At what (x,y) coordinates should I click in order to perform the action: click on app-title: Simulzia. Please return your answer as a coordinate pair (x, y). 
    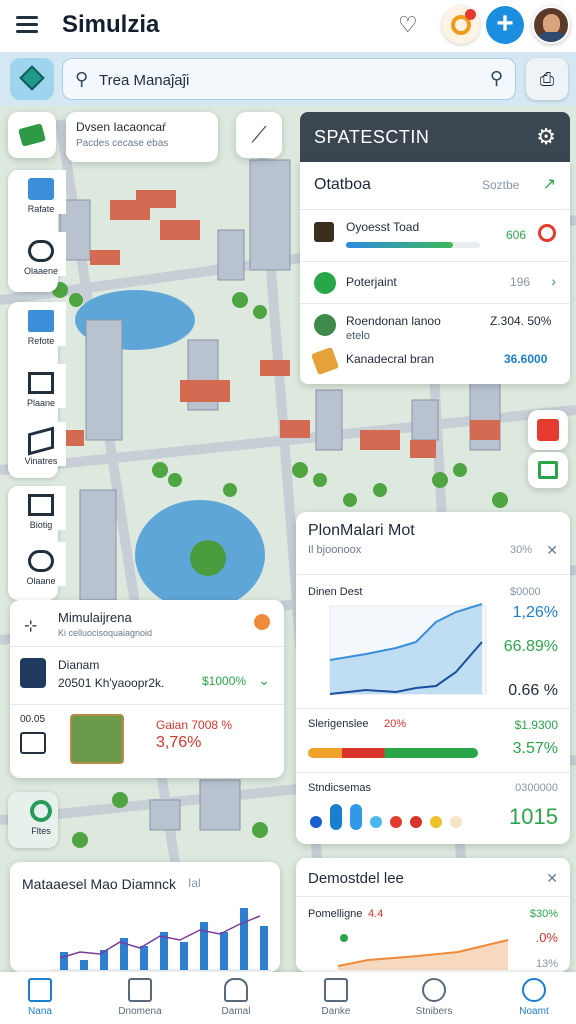
    Looking at the image, I should click on (111, 24).